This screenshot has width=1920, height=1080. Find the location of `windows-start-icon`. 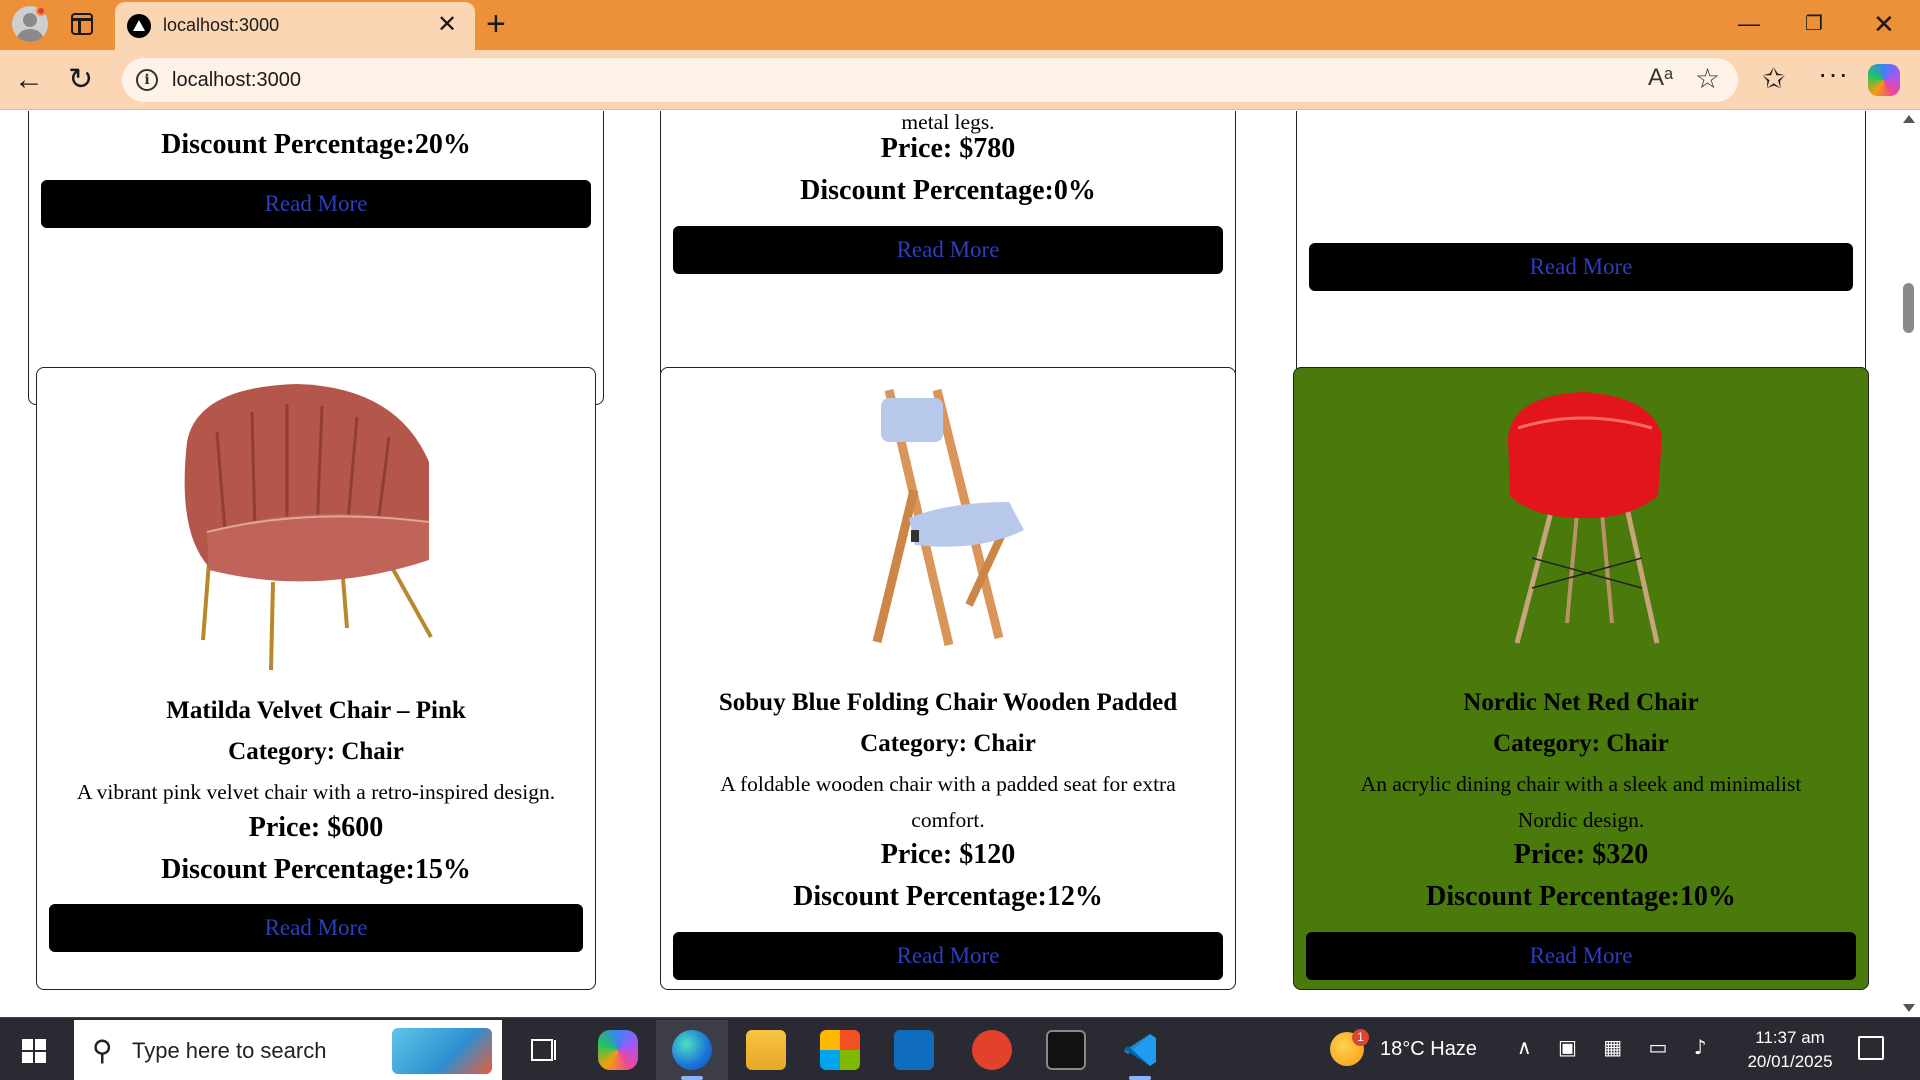

windows-start-icon is located at coordinates (34, 1051).